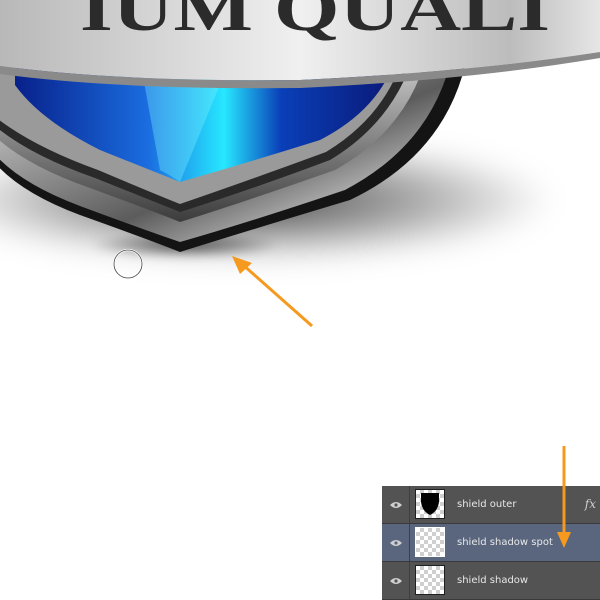 Image resolution: width=600 pixels, height=600 pixels. What do you see at coordinates (487, 504) in the screenshot?
I see `layer-name: shield outer` at bounding box center [487, 504].